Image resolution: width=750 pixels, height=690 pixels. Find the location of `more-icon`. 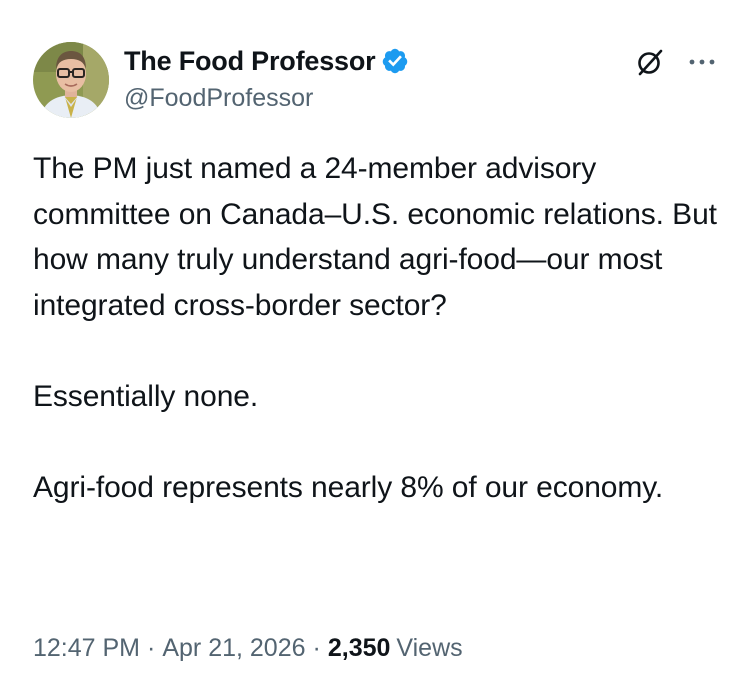

more-icon is located at coordinates (702, 62).